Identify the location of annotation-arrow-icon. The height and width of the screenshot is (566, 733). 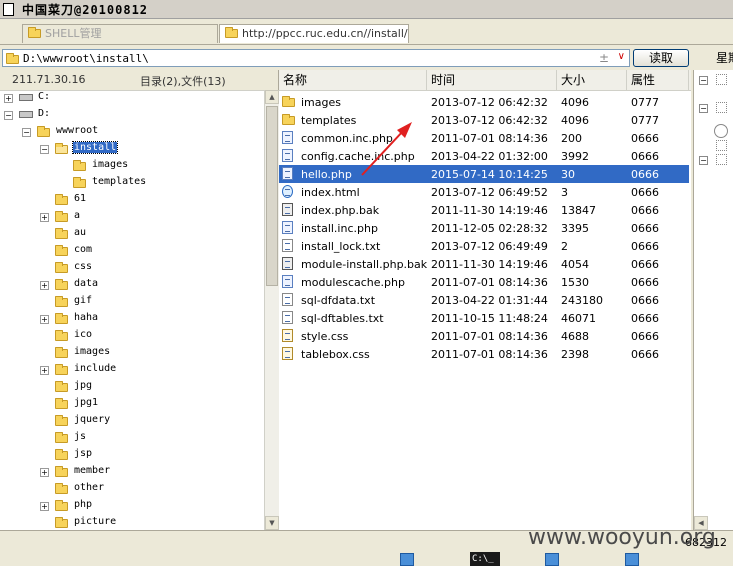
(386, 149).